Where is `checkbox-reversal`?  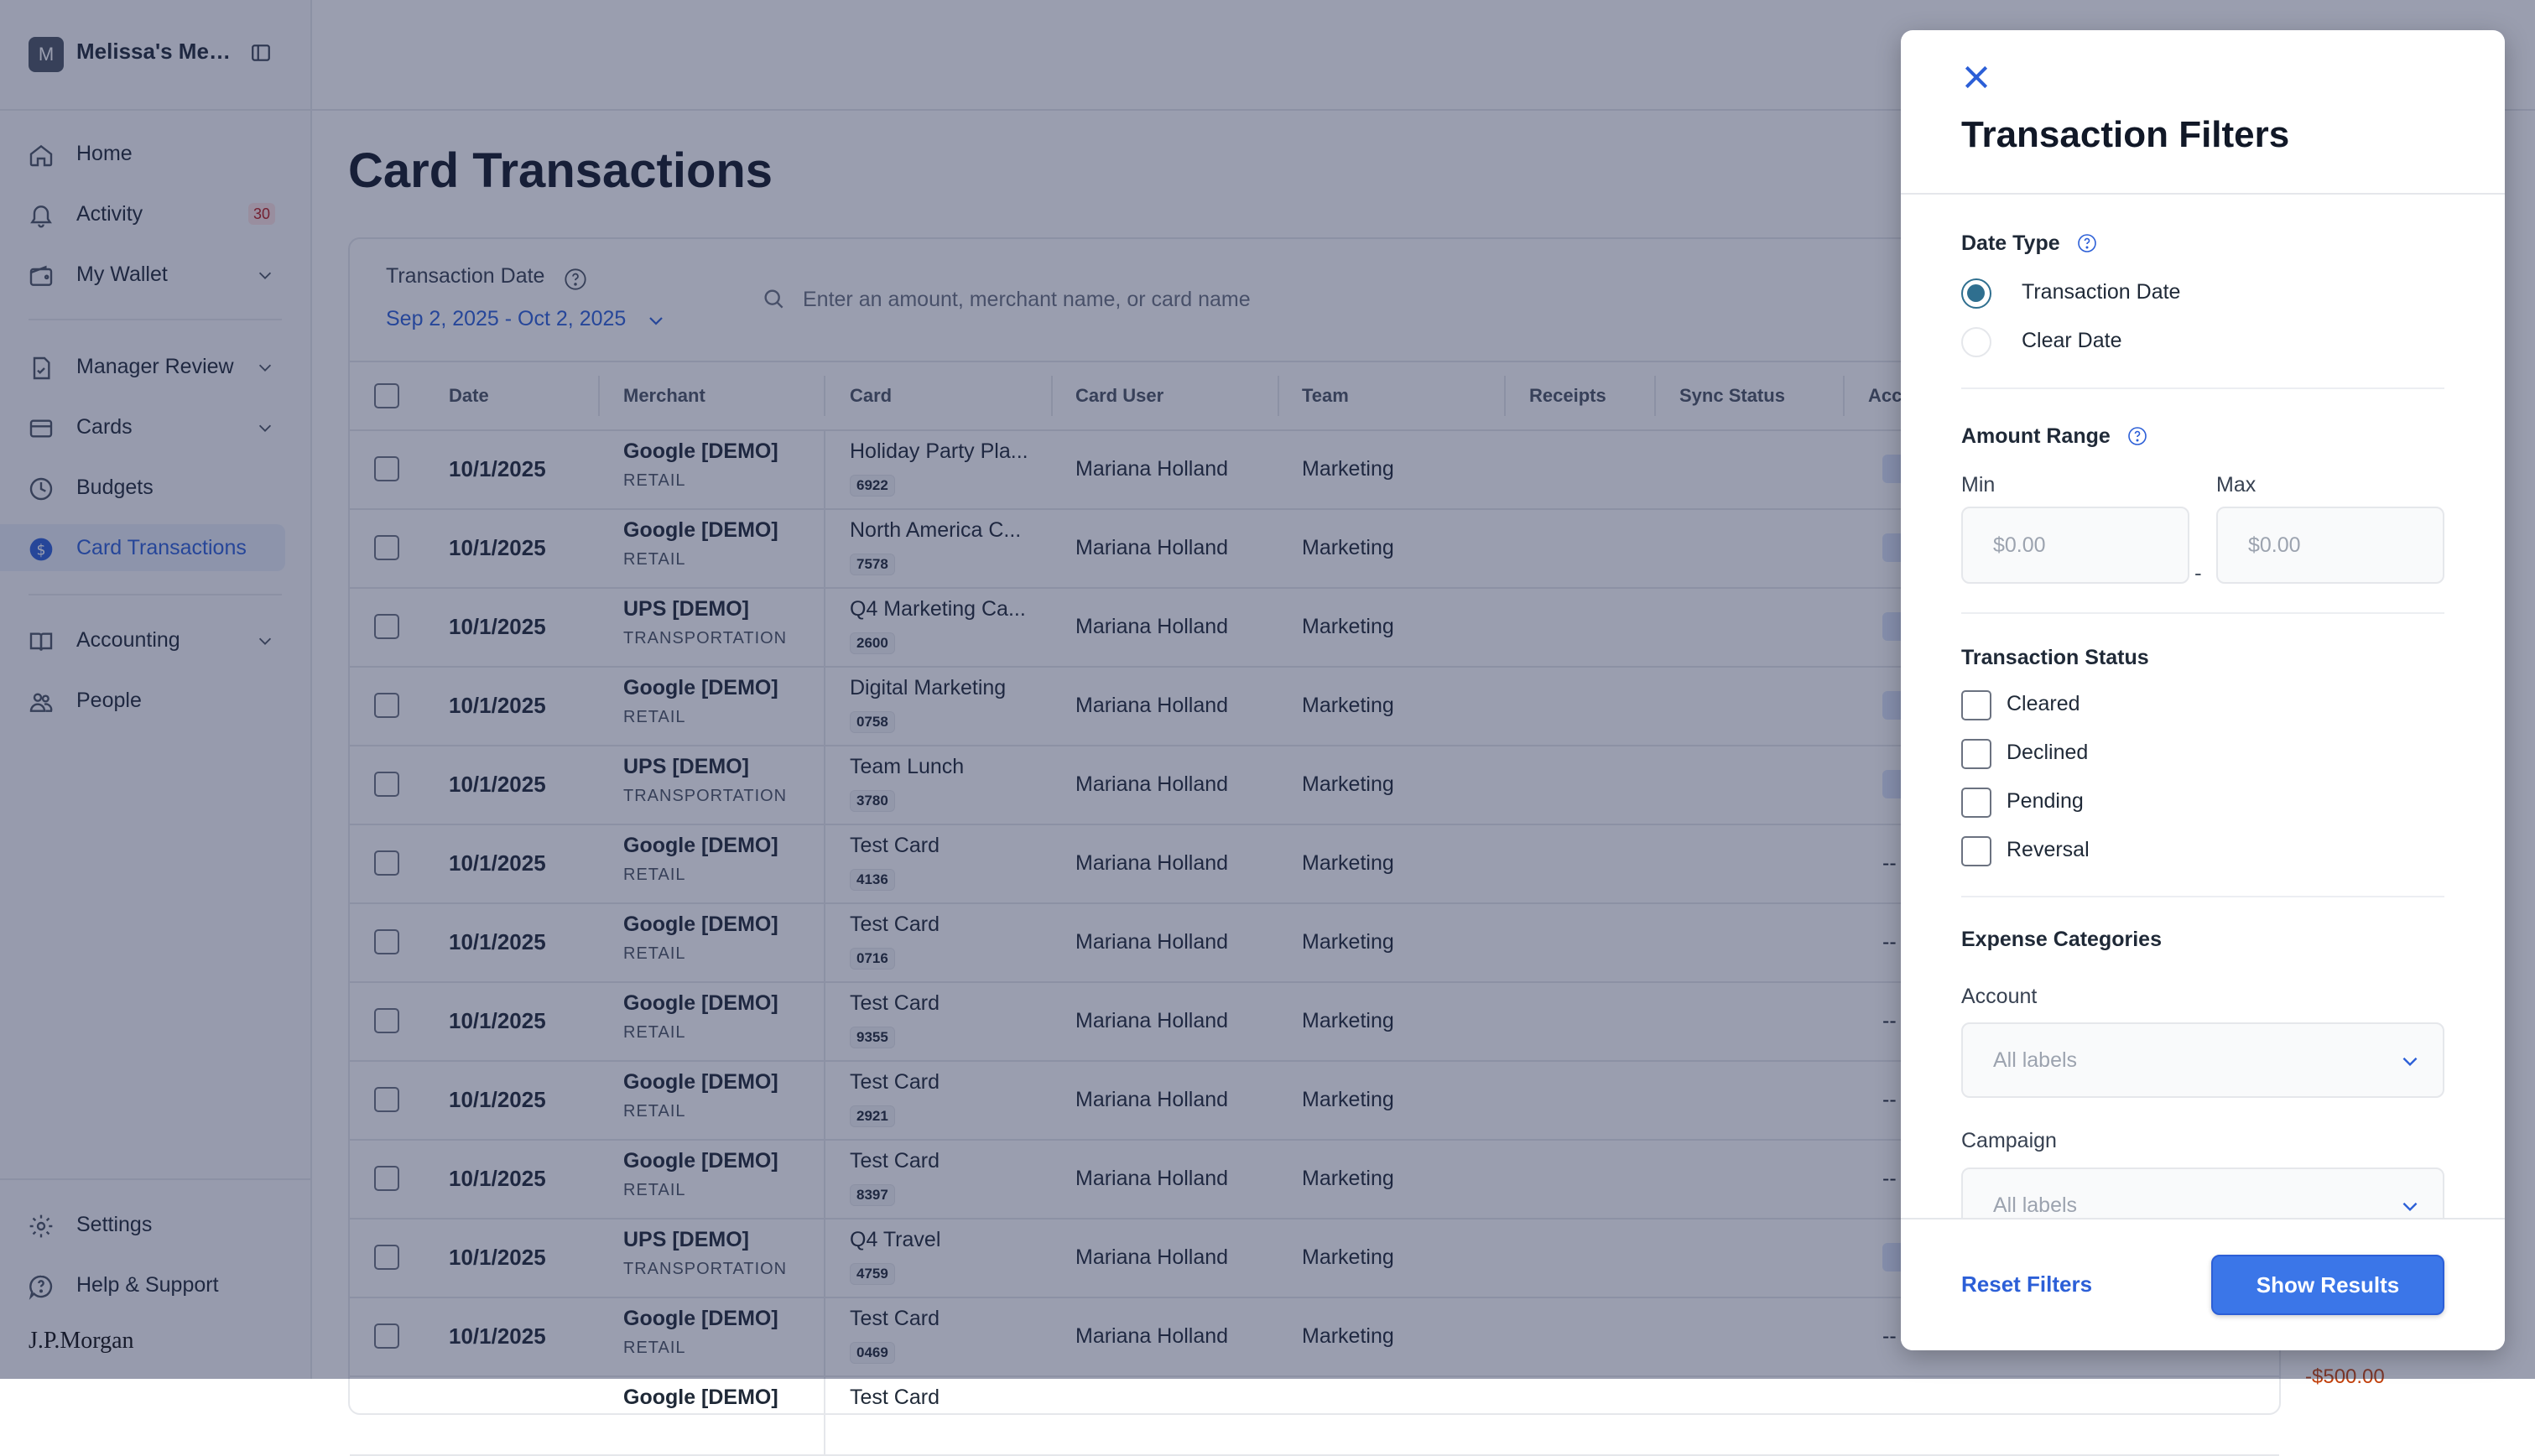
checkbox-reversal is located at coordinates (1976, 851).